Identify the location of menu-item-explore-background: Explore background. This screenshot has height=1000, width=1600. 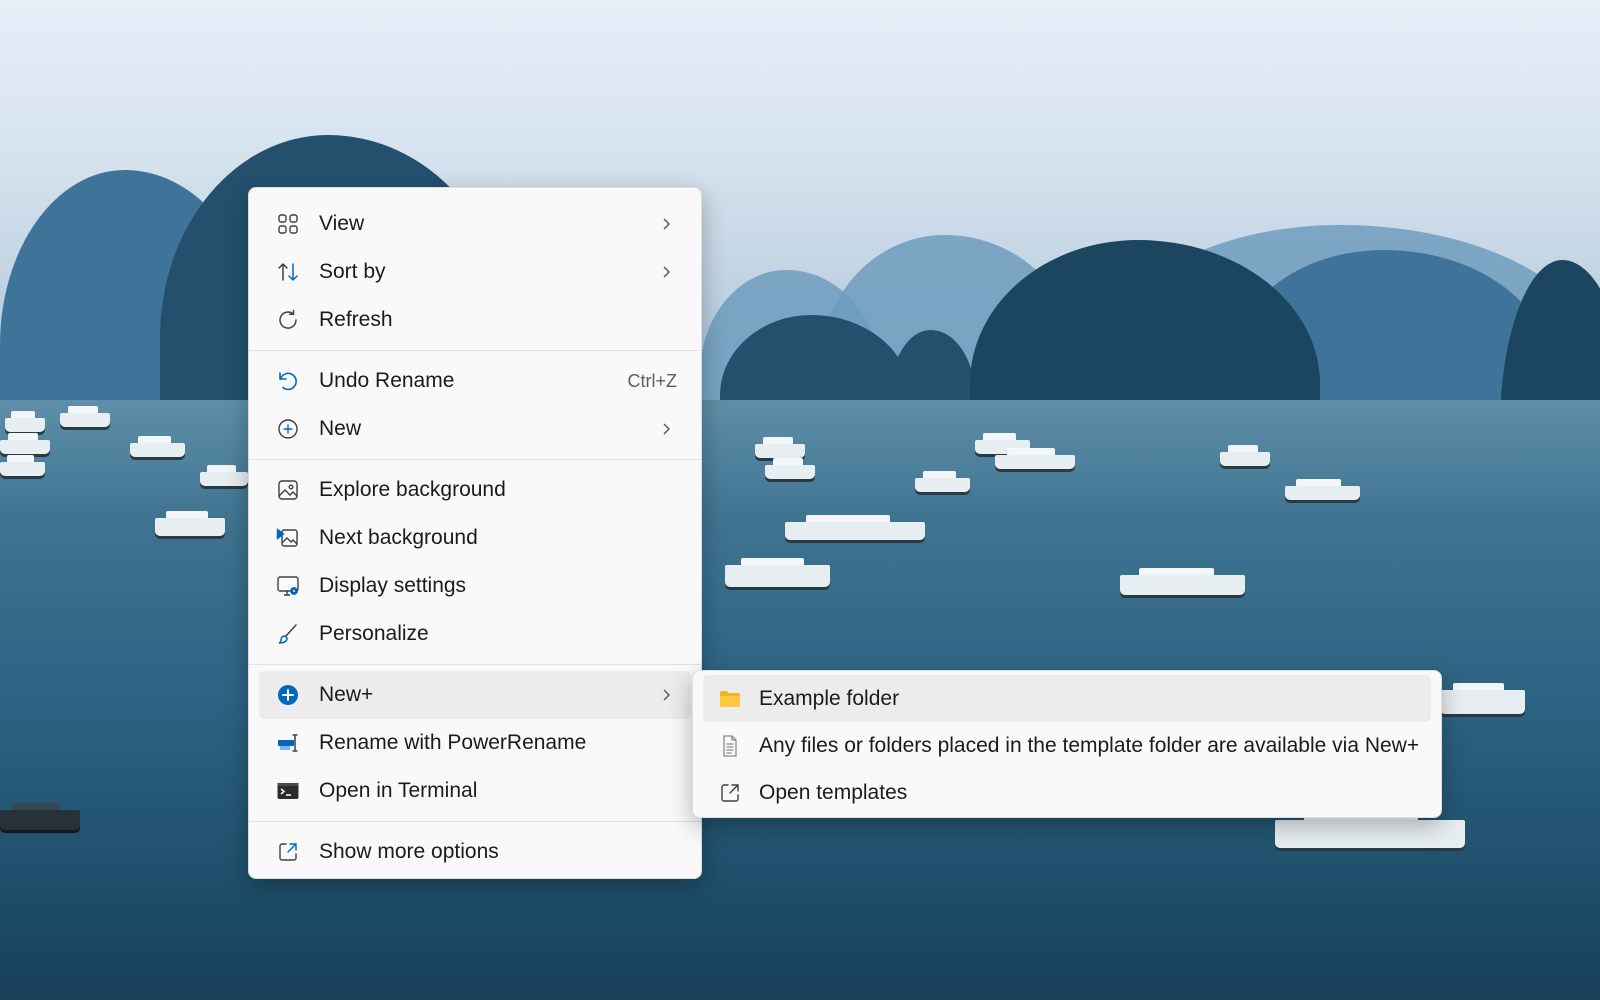
(475, 490).